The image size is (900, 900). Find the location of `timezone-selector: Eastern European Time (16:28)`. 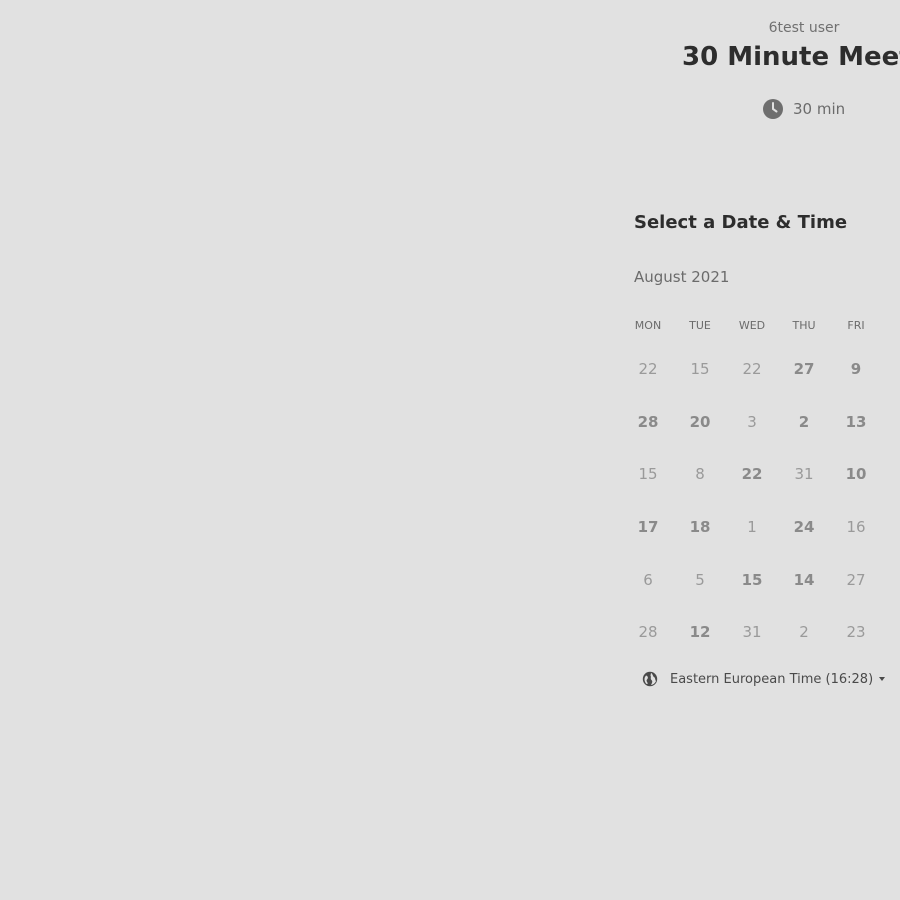

timezone-selector: Eastern European Time (16:28) is located at coordinates (764, 679).